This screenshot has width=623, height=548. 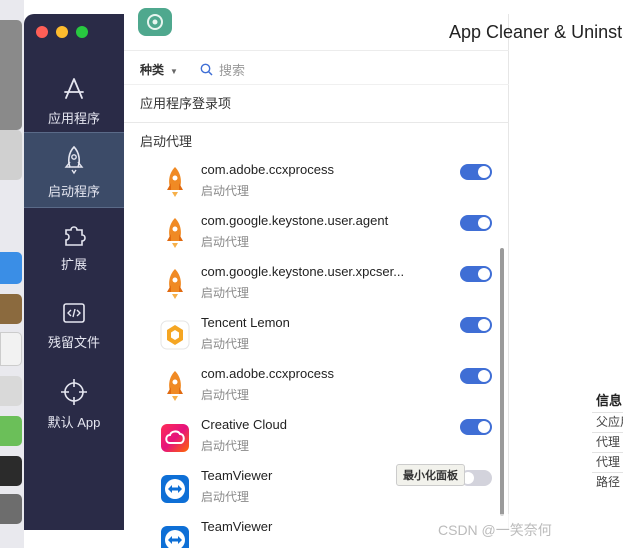 I want to click on search-input: 搜索, so click(x=222, y=69).